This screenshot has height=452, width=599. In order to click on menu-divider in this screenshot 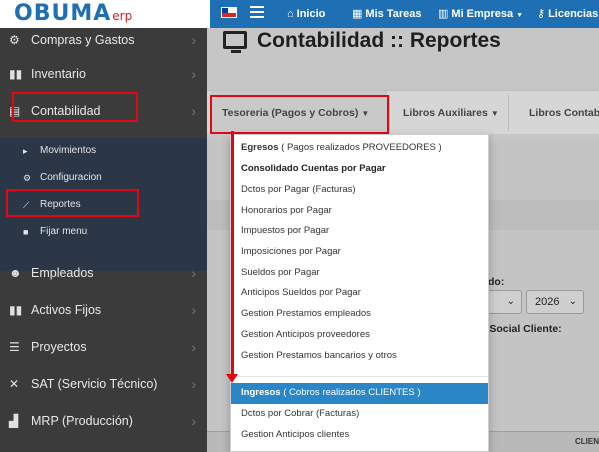, I will do `click(359, 376)`.